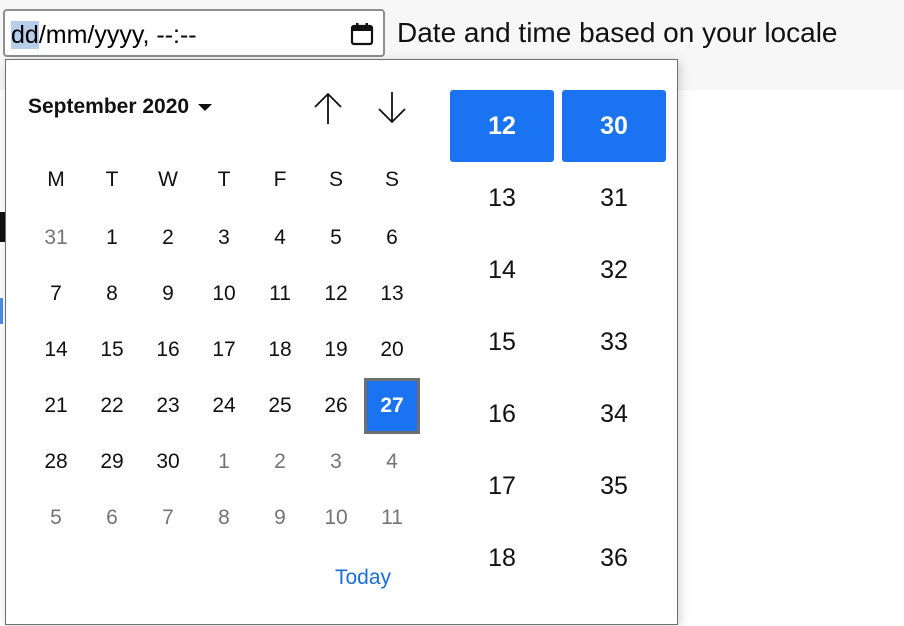 The width and height of the screenshot is (904, 626). What do you see at coordinates (502, 126) in the screenshot?
I see `hour-option-selected: 12` at bounding box center [502, 126].